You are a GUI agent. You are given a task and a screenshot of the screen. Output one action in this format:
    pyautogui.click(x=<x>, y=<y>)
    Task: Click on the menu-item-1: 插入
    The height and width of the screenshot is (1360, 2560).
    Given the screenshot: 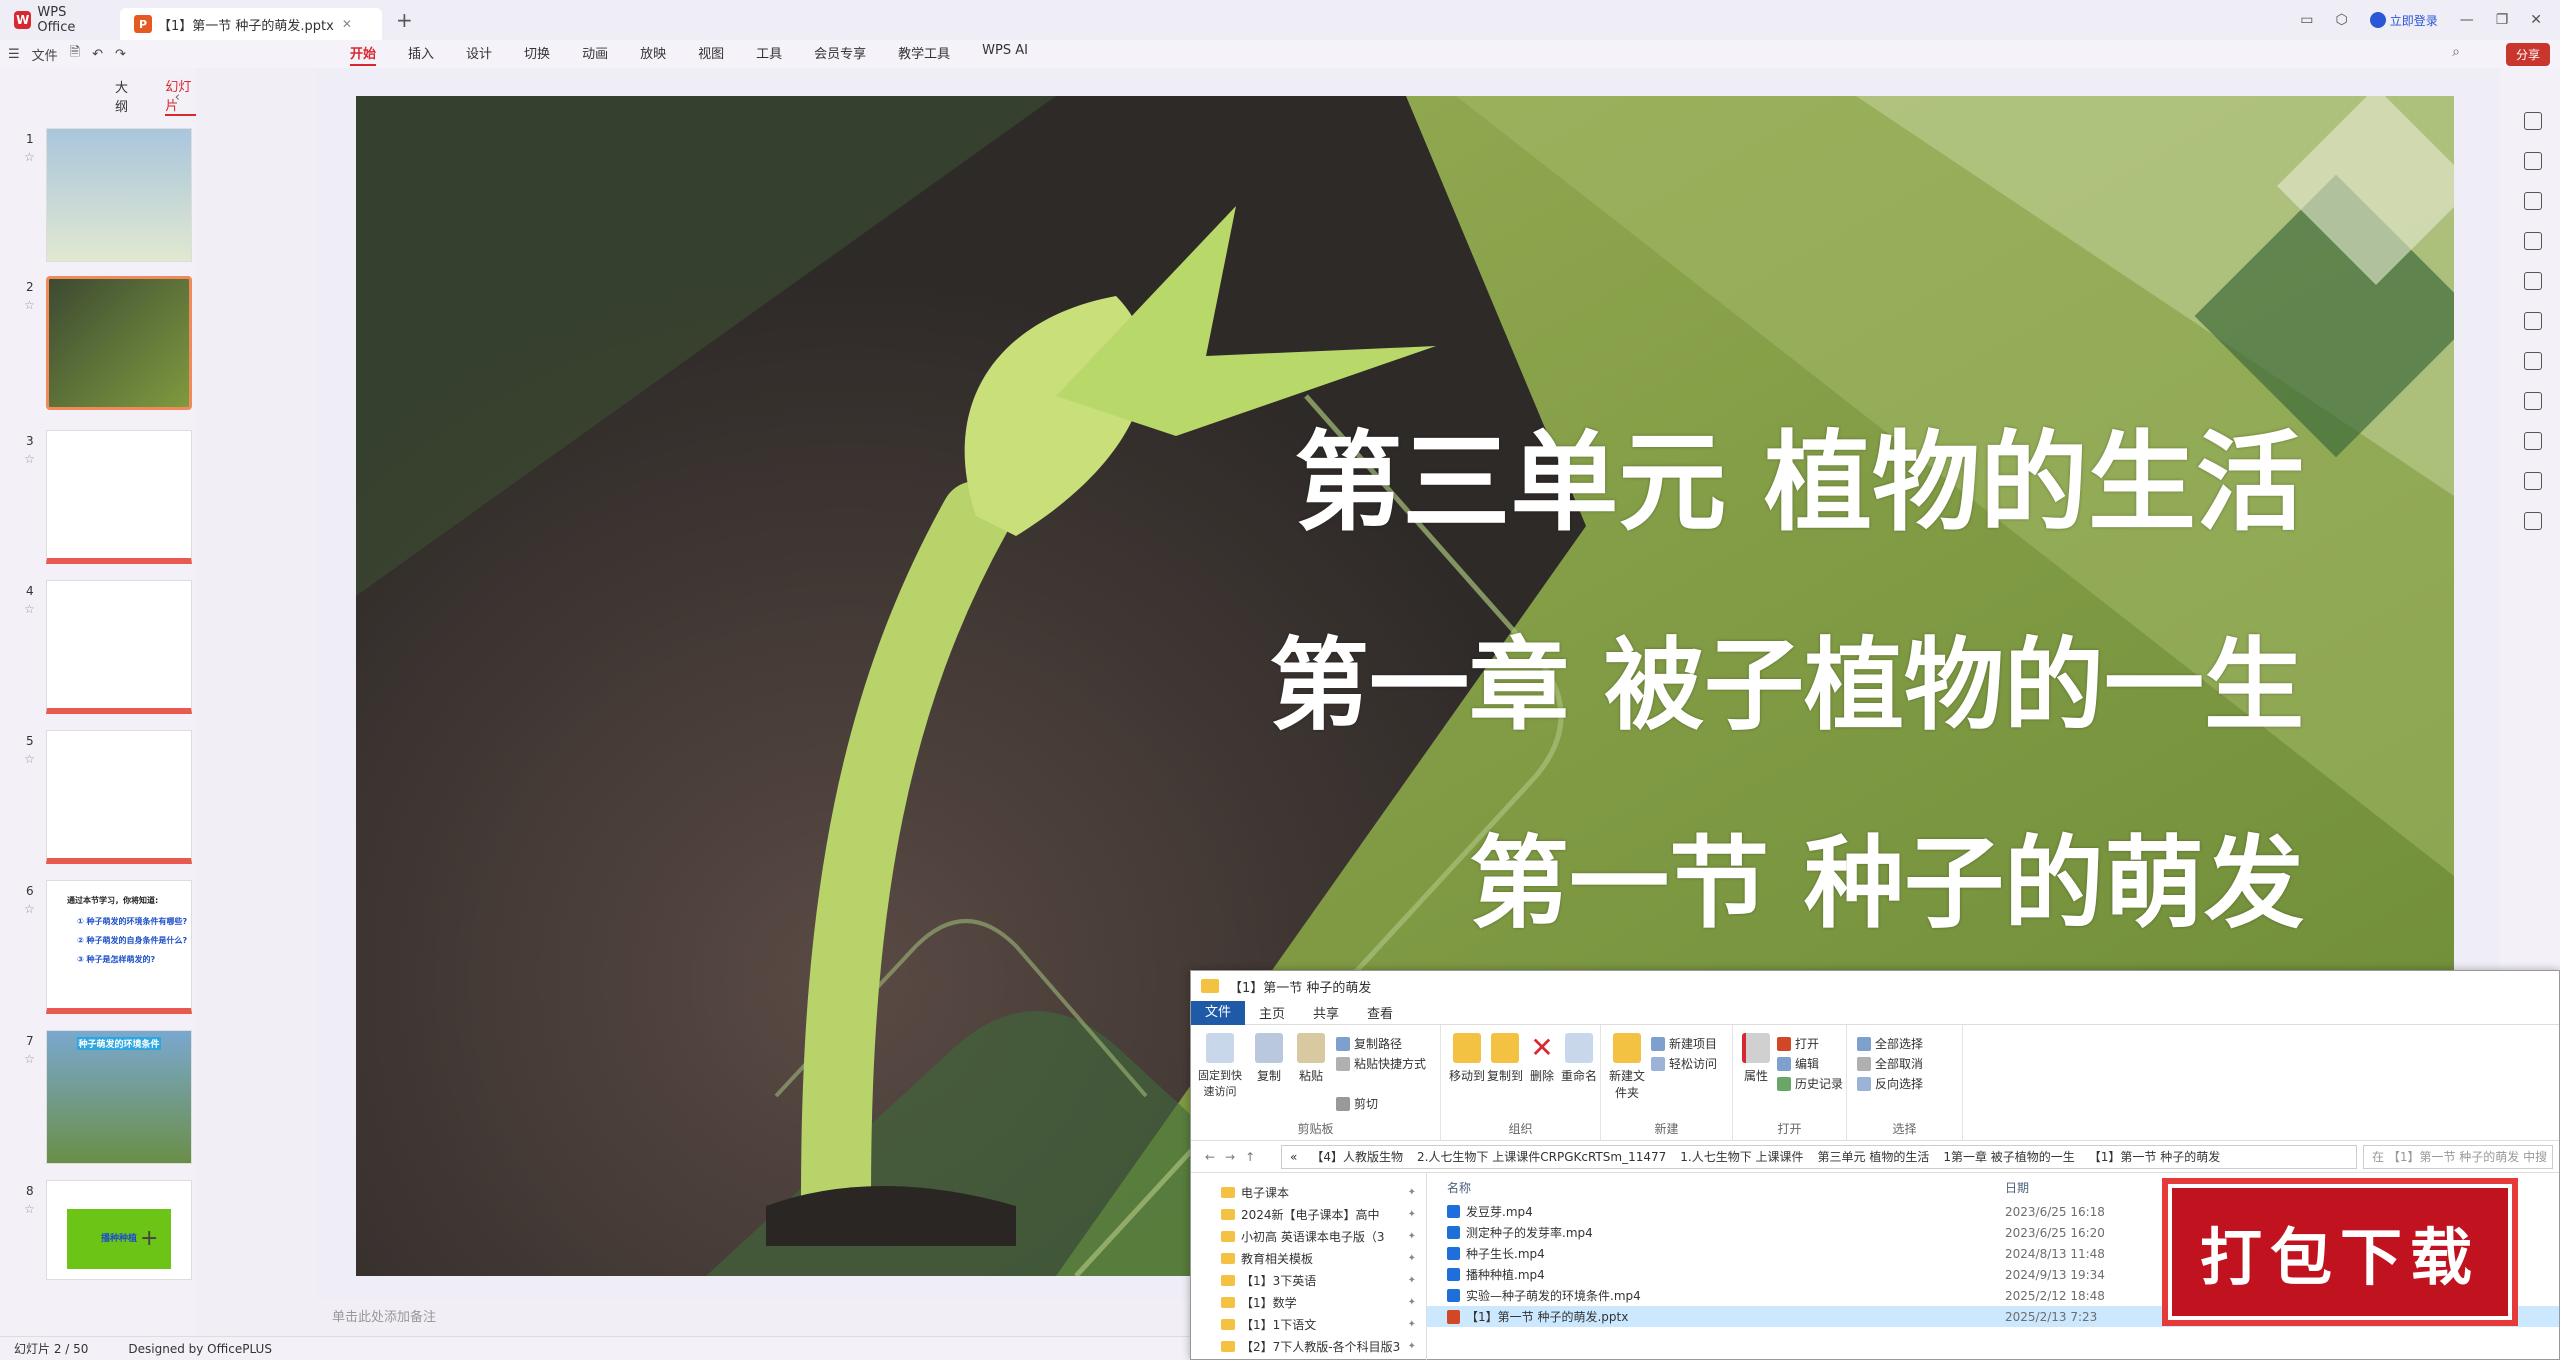 What is the action you would take?
    pyautogui.click(x=421, y=54)
    